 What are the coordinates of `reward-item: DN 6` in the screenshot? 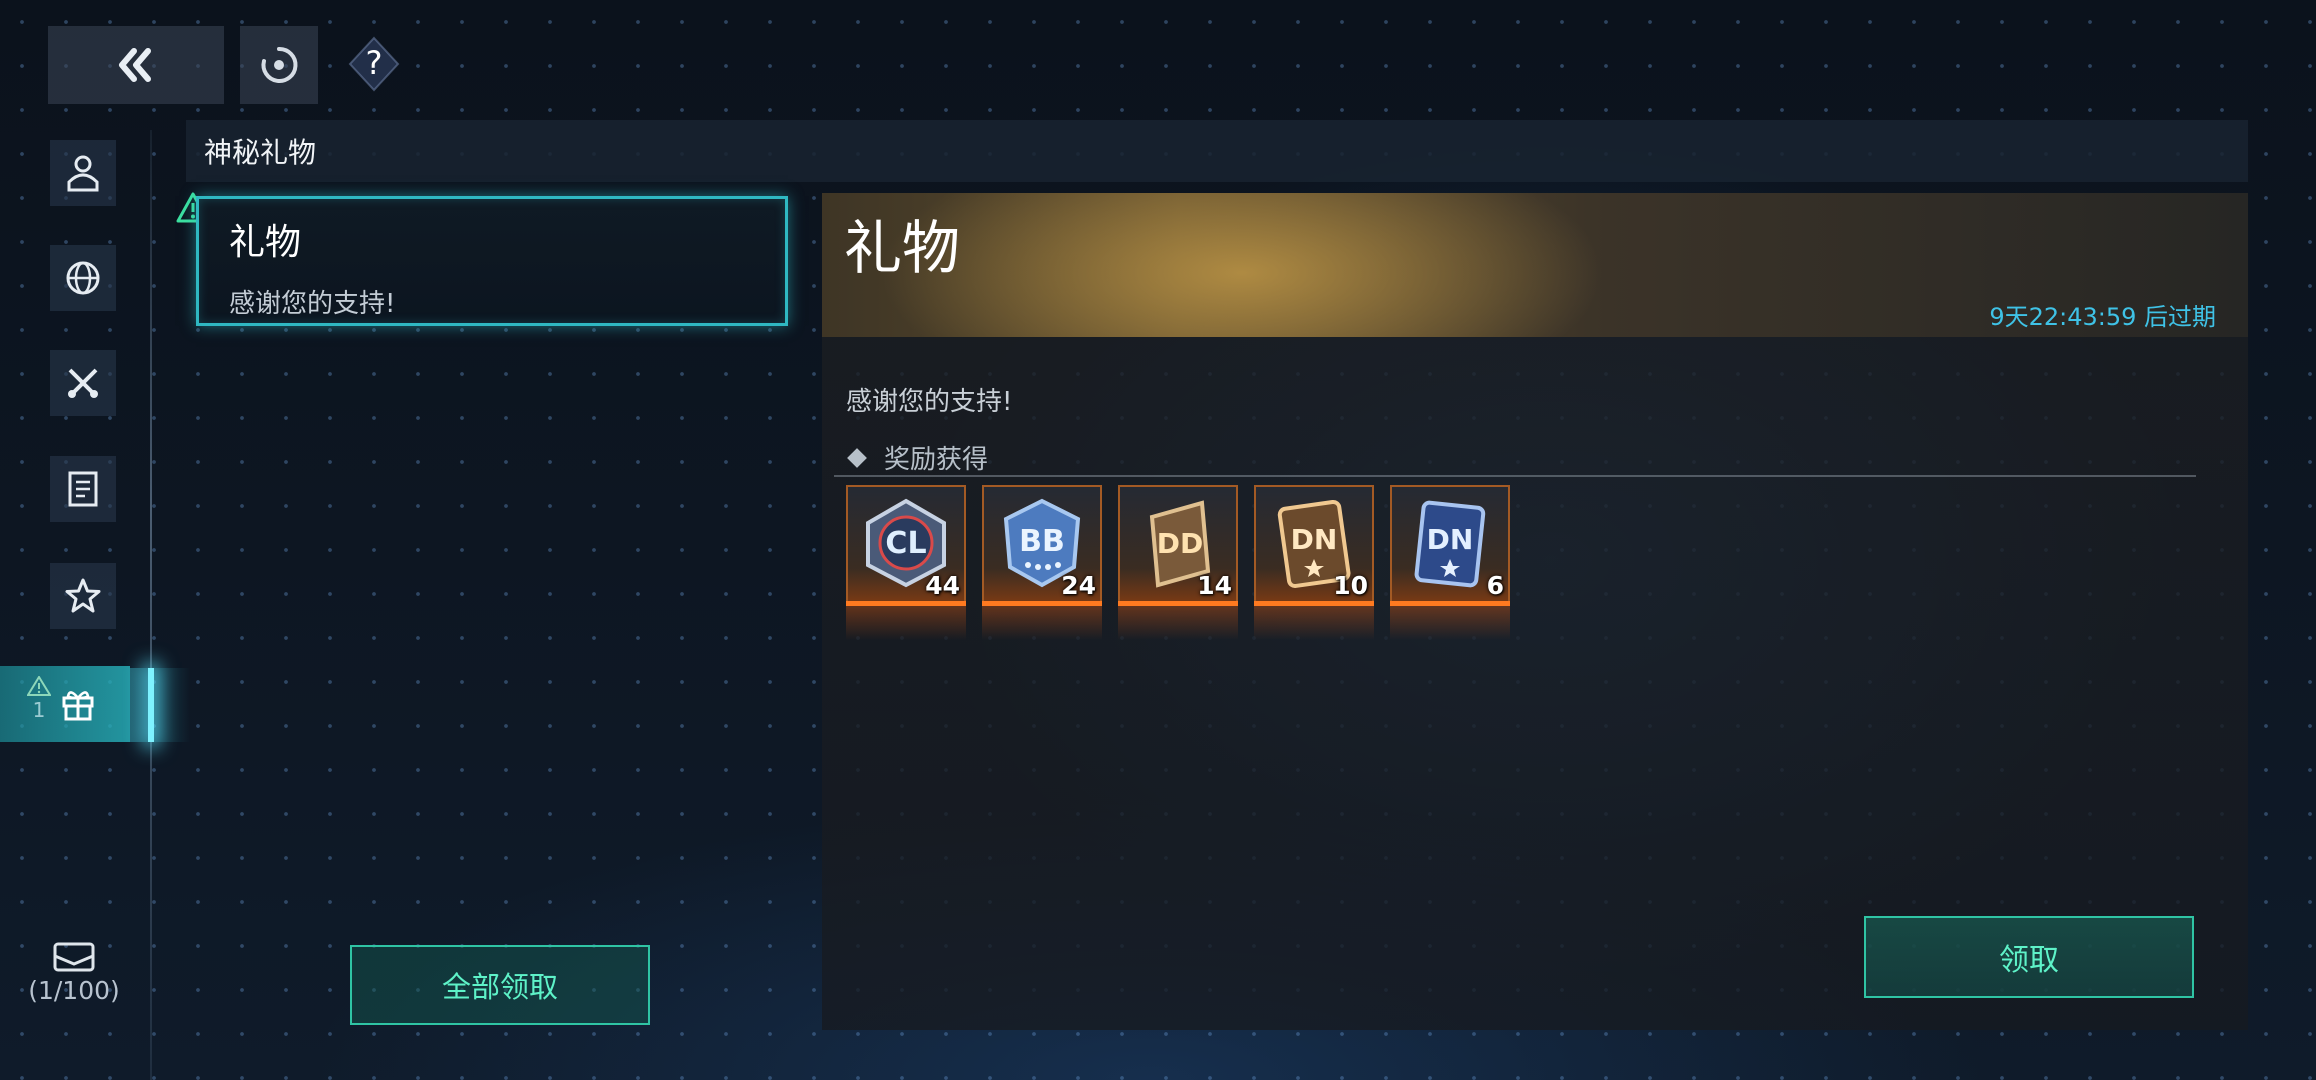 It's located at (1450, 565).